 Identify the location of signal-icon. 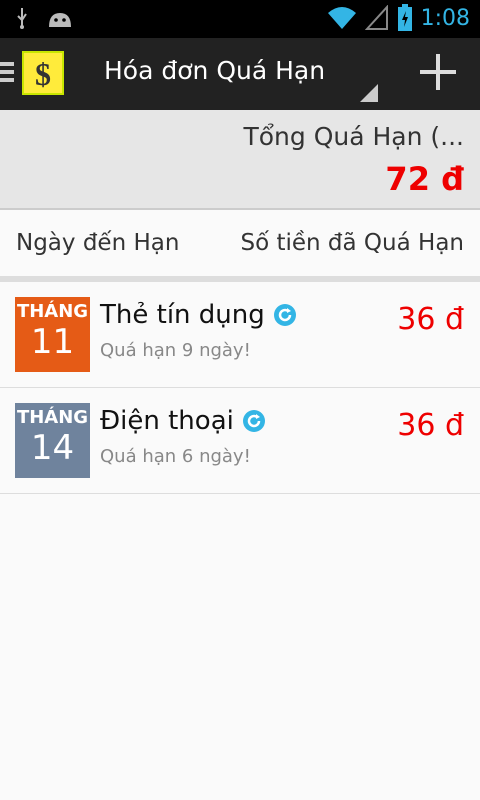
(376, 17).